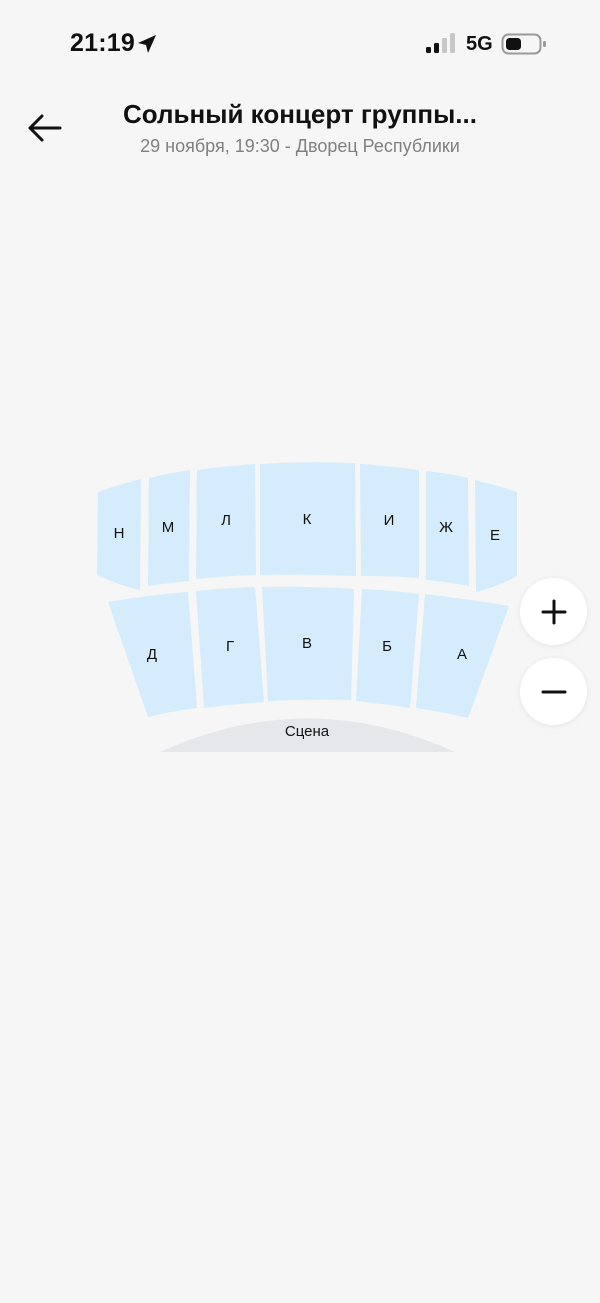 The image size is (600, 1303). Describe the element at coordinates (307, 731) in the screenshot. I see `stage-label: Сцена` at that location.